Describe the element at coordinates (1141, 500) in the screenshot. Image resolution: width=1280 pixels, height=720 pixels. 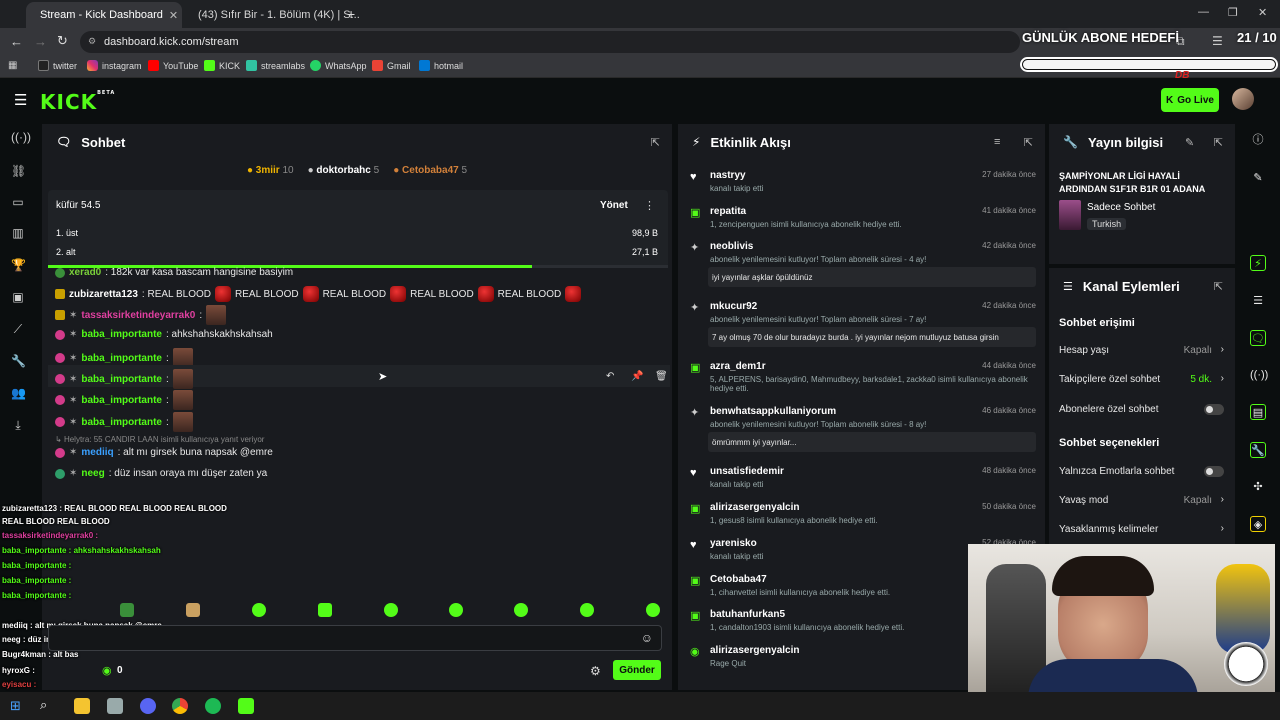
I see `slow-mode-row: Yavaş mod Kapalı ›` at that location.